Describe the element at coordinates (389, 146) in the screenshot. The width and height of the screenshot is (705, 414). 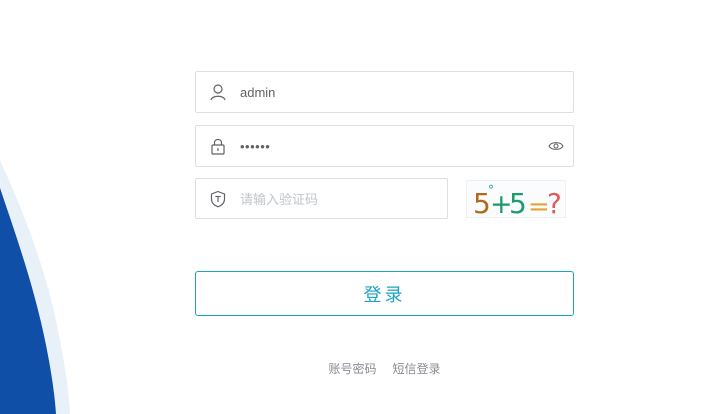
I see `password-value: ••••••` at that location.